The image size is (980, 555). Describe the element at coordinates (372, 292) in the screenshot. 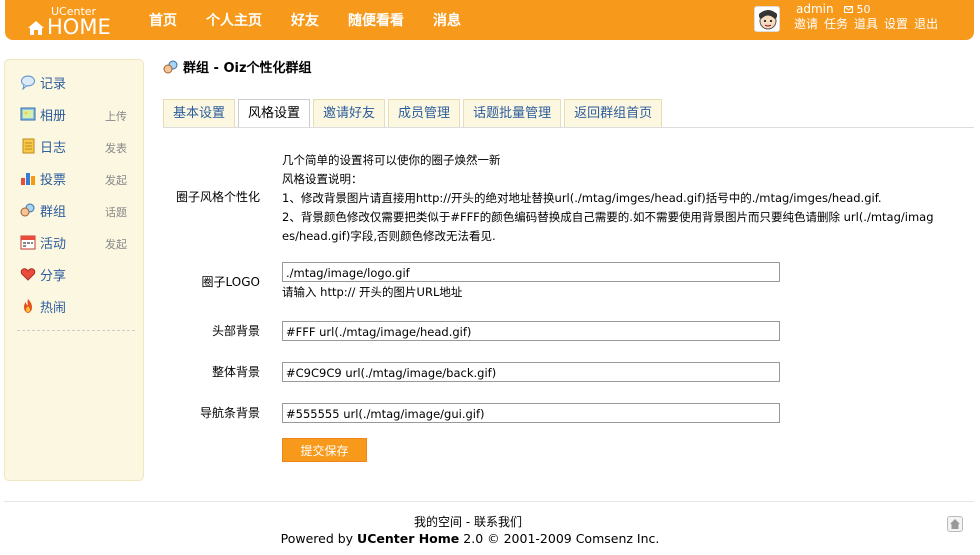

I see `logo-hint: 请输入 http:// 开头的图片URL地址` at that location.